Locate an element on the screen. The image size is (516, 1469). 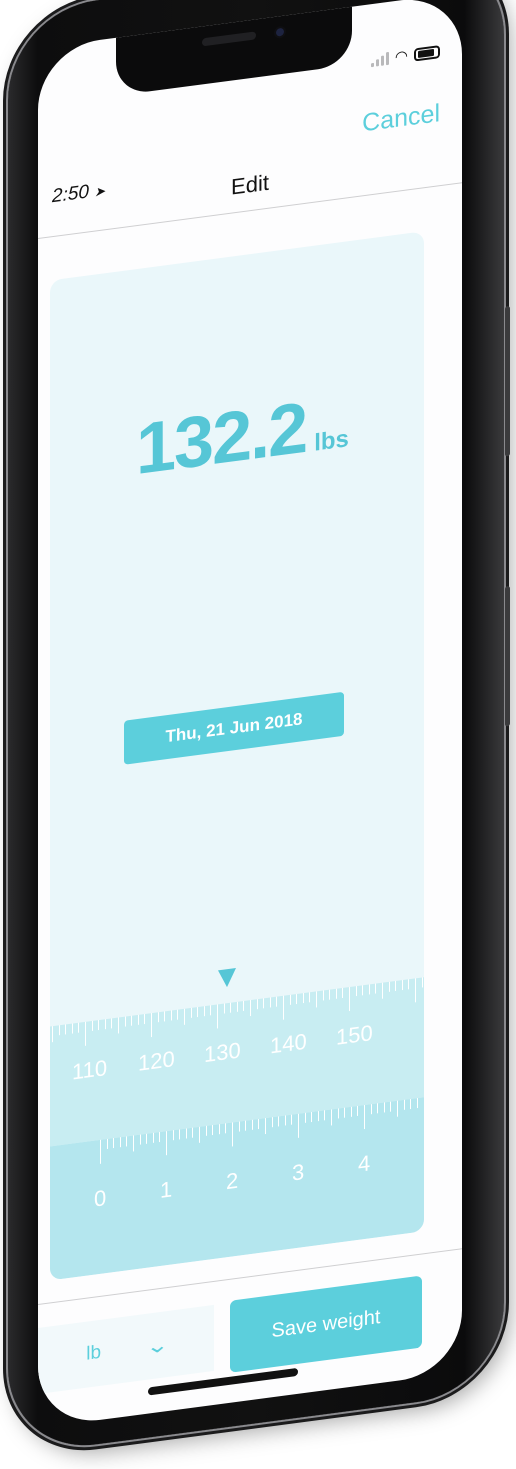
status-icons: ◠ is located at coordinates (405, 56).